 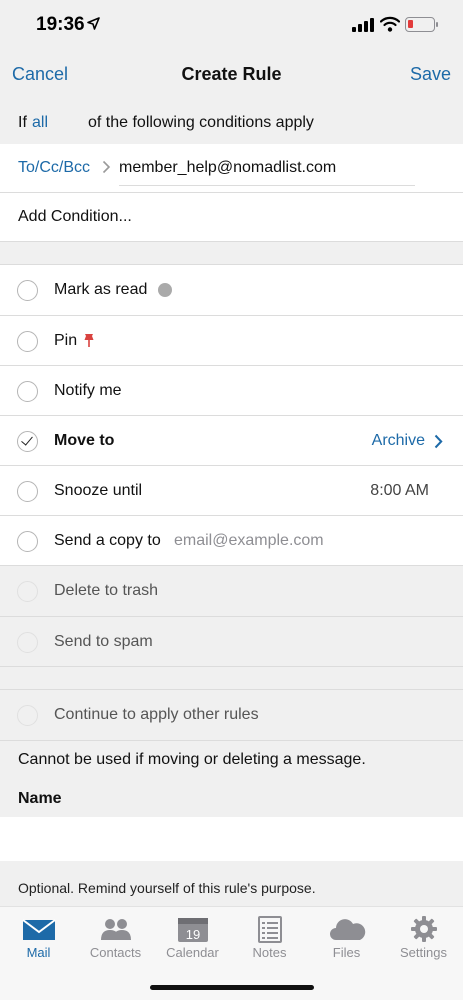 I want to click on name-section-label: Name, so click(x=40, y=798).